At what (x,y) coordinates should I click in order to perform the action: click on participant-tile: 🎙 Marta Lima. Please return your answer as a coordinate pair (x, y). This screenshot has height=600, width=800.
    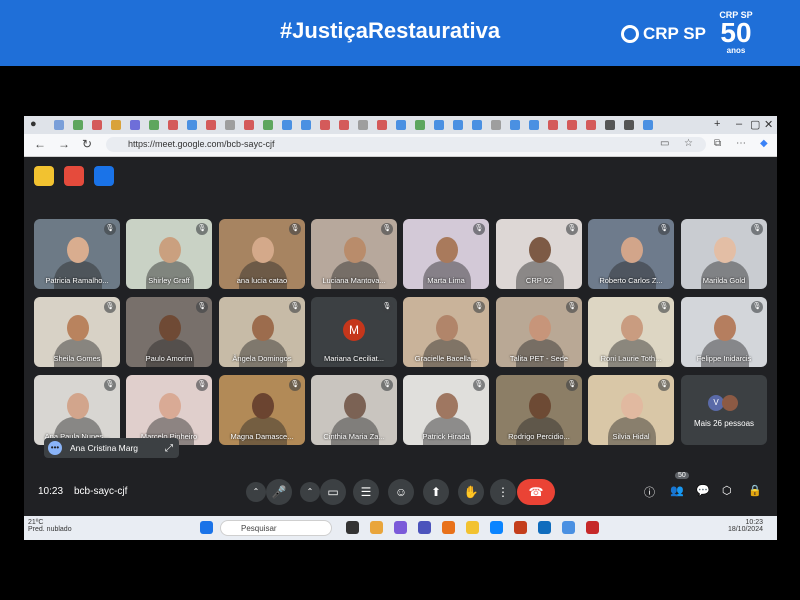
    Looking at the image, I should click on (446, 254).